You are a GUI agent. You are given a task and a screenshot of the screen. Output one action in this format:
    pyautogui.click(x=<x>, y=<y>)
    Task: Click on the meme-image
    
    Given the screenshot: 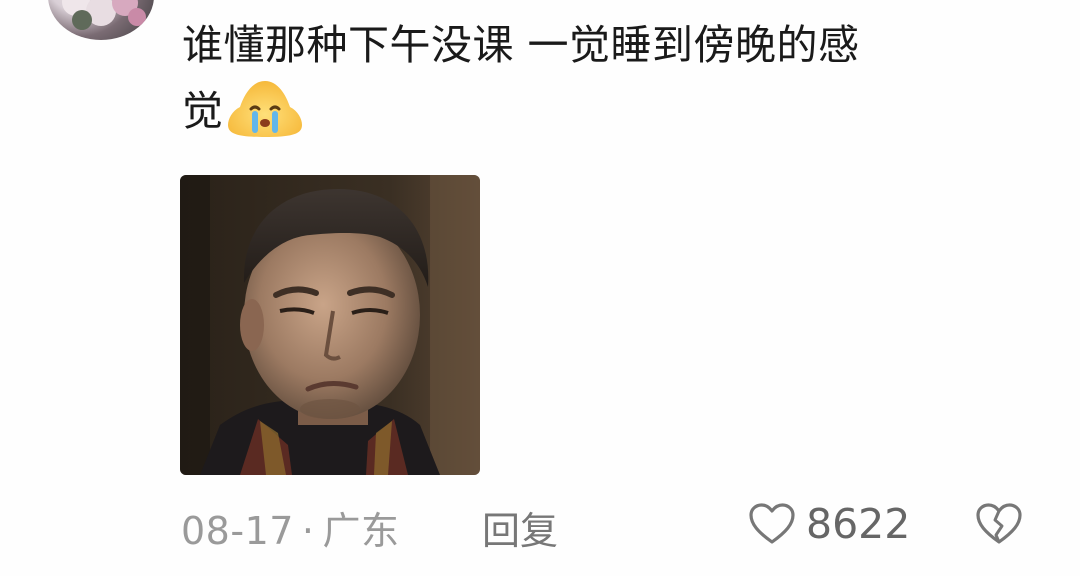 What is the action you would take?
    pyautogui.click(x=330, y=325)
    